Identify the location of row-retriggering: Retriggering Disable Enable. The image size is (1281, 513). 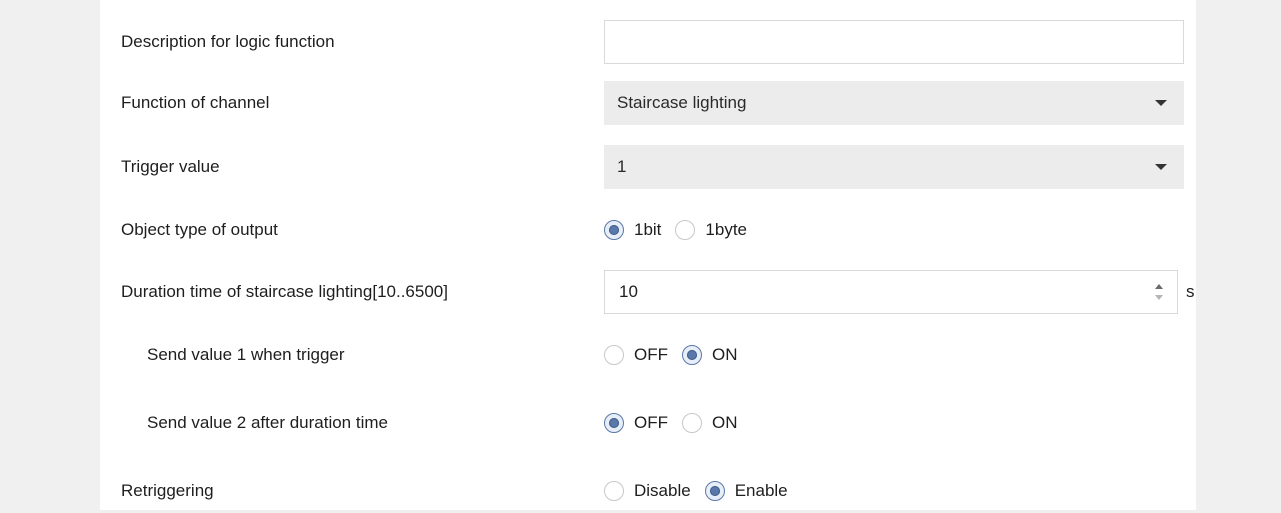
(648, 491).